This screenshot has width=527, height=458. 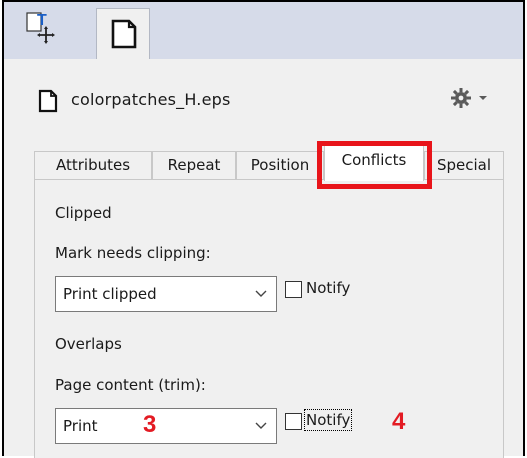 I want to click on mark-needs-clipping-label: Mark needs clipping:, so click(x=133, y=253).